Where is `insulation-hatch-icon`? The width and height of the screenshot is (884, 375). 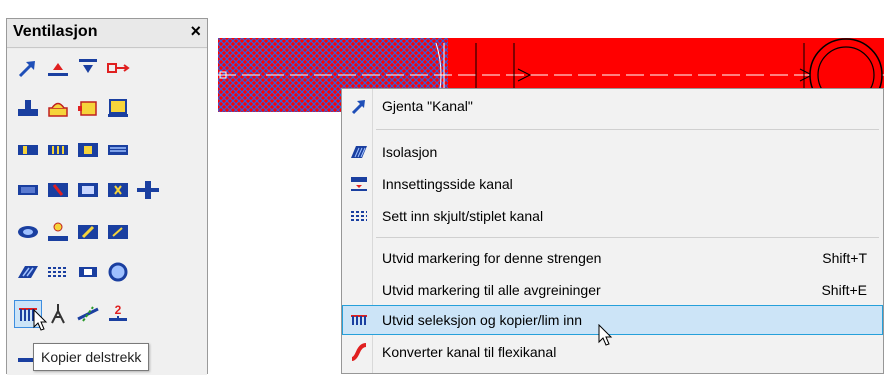 insulation-hatch-icon is located at coordinates (359, 152).